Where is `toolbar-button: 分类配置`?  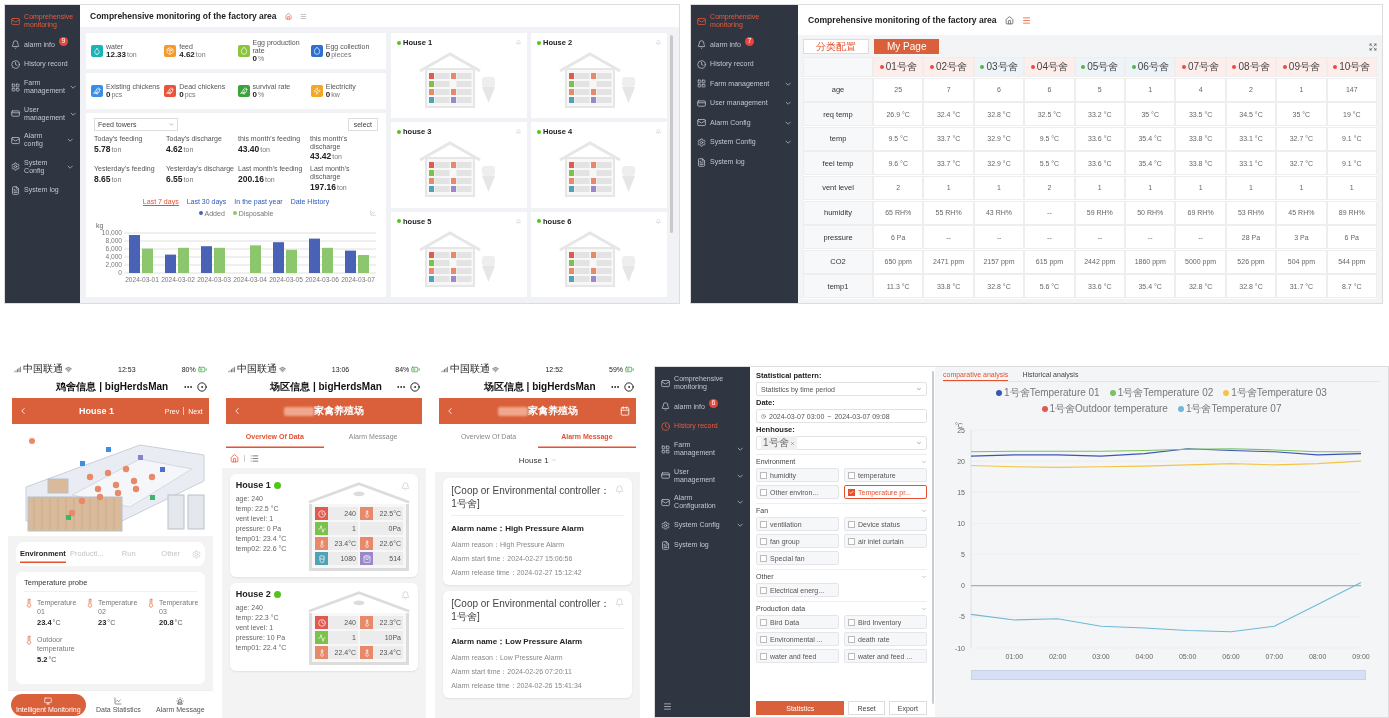 toolbar-button: 分类配置 is located at coordinates (836, 46).